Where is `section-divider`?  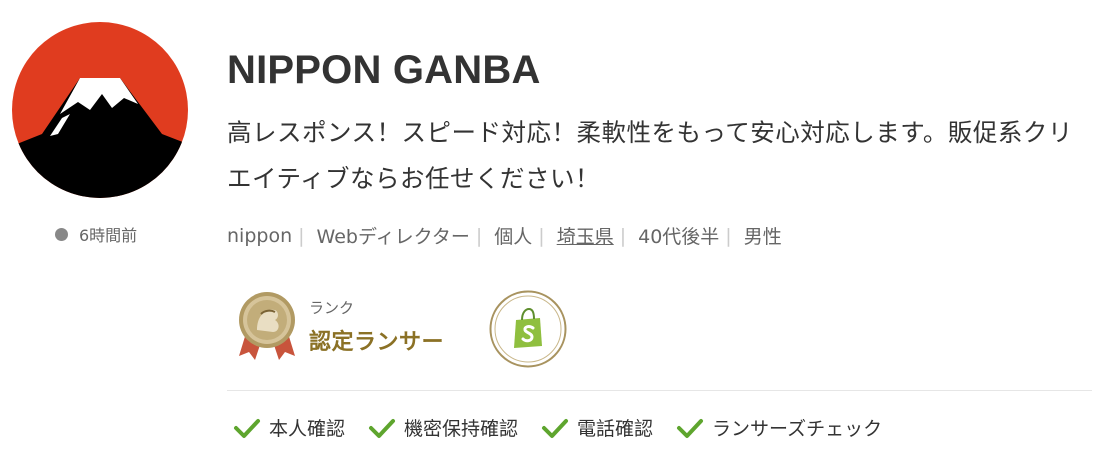
section-divider is located at coordinates (659, 390).